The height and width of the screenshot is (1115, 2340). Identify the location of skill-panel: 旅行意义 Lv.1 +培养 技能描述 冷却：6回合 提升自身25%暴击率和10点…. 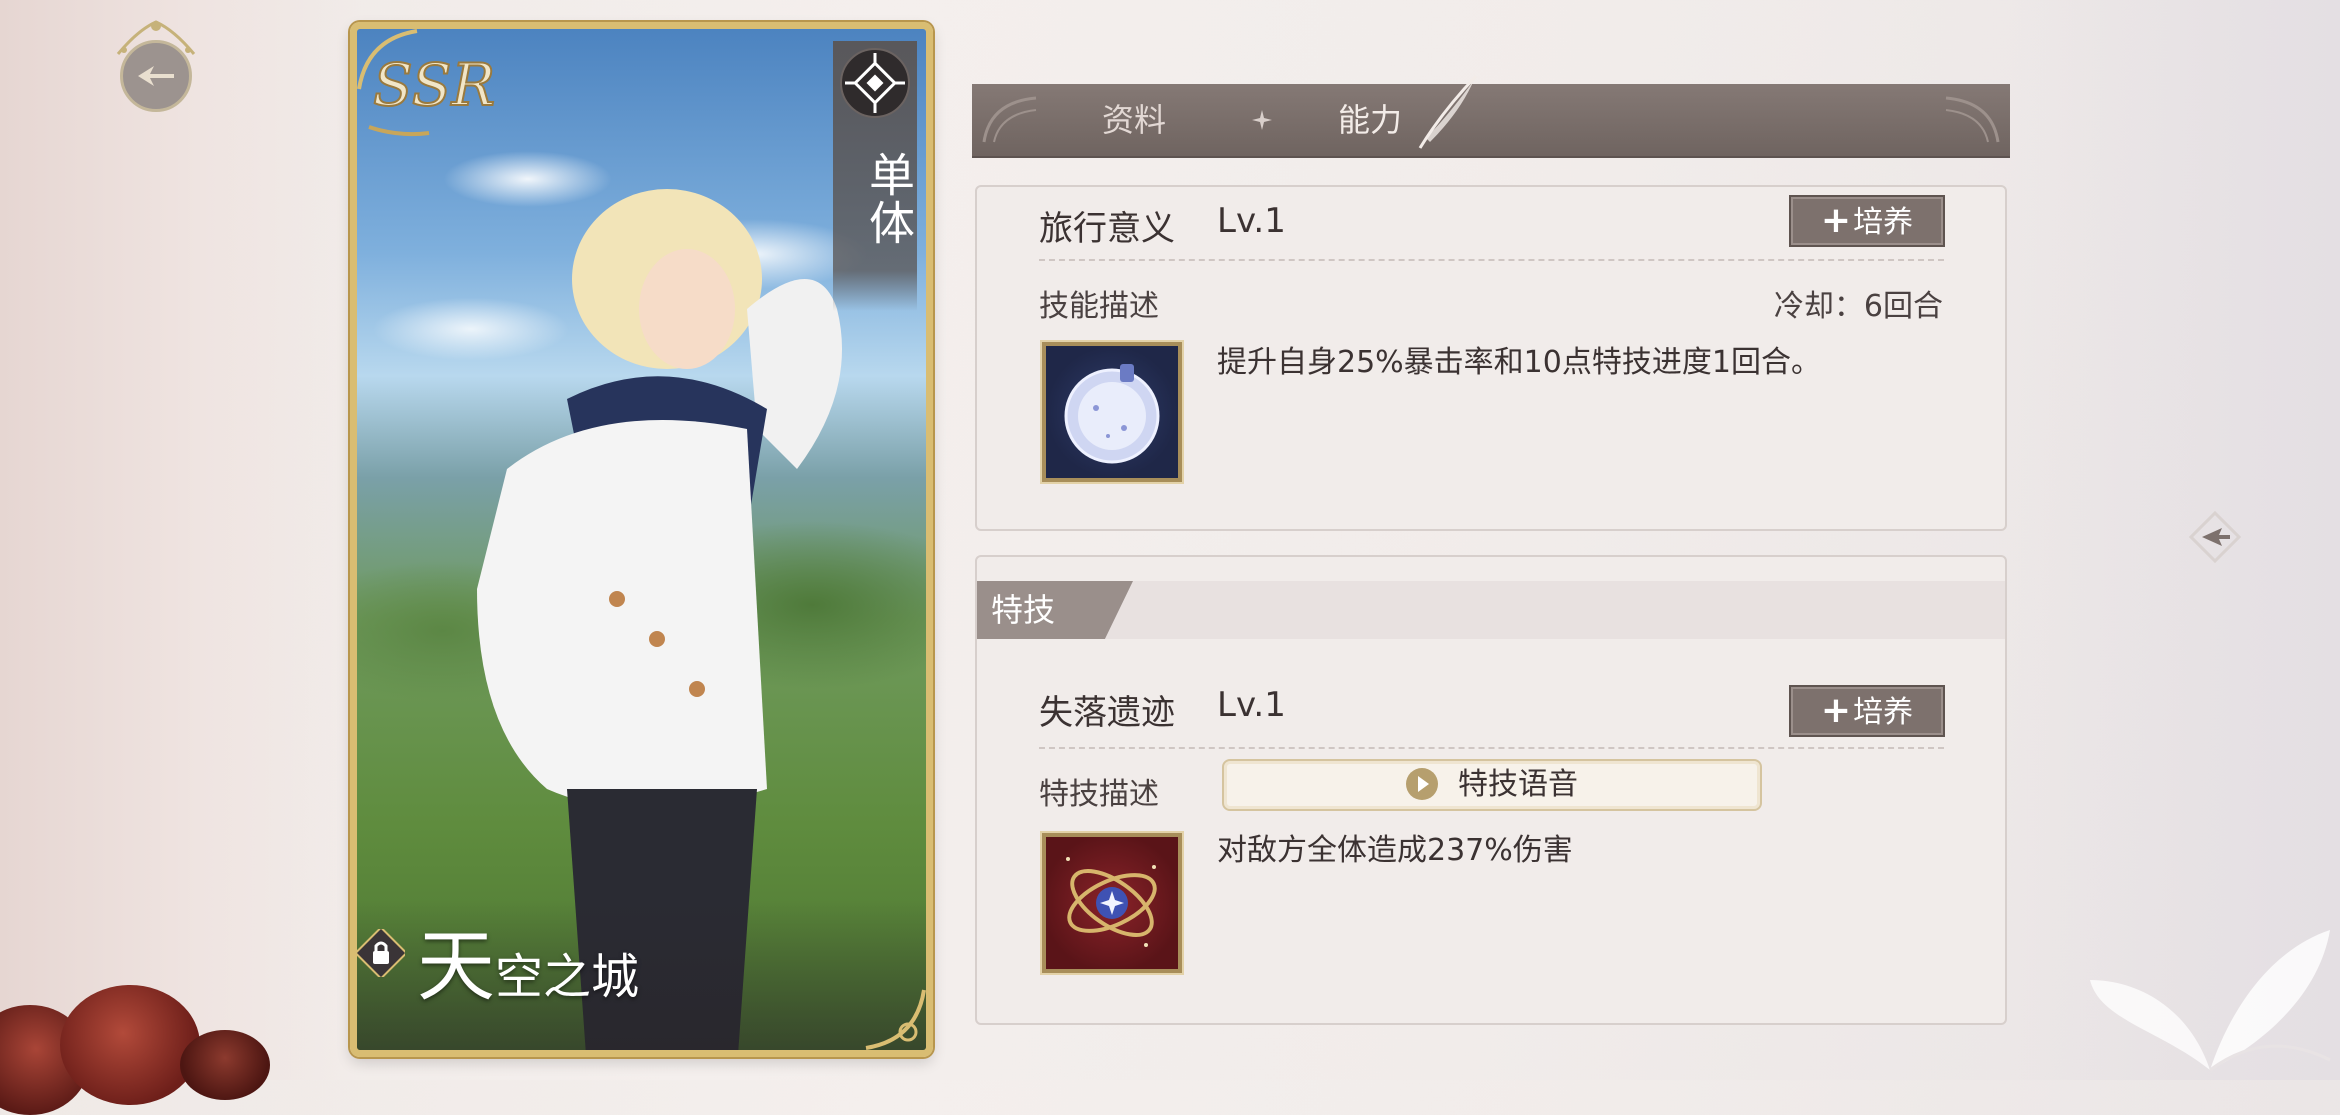
(1491, 358).